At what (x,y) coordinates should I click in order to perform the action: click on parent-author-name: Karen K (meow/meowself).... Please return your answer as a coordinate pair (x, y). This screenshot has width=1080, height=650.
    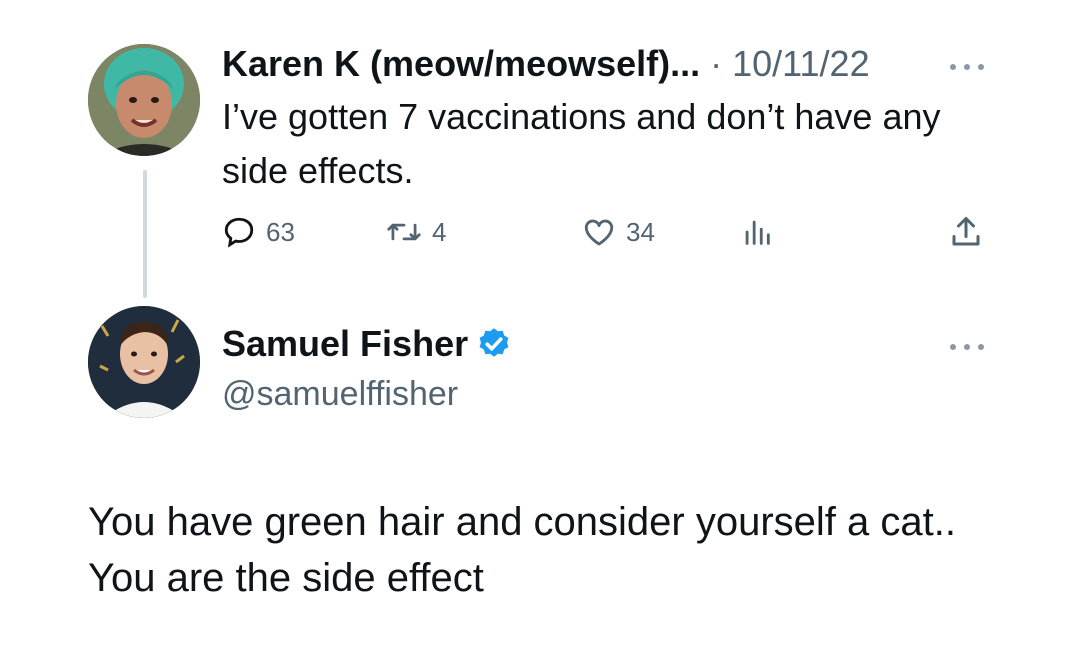
    Looking at the image, I should click on (461, 63).